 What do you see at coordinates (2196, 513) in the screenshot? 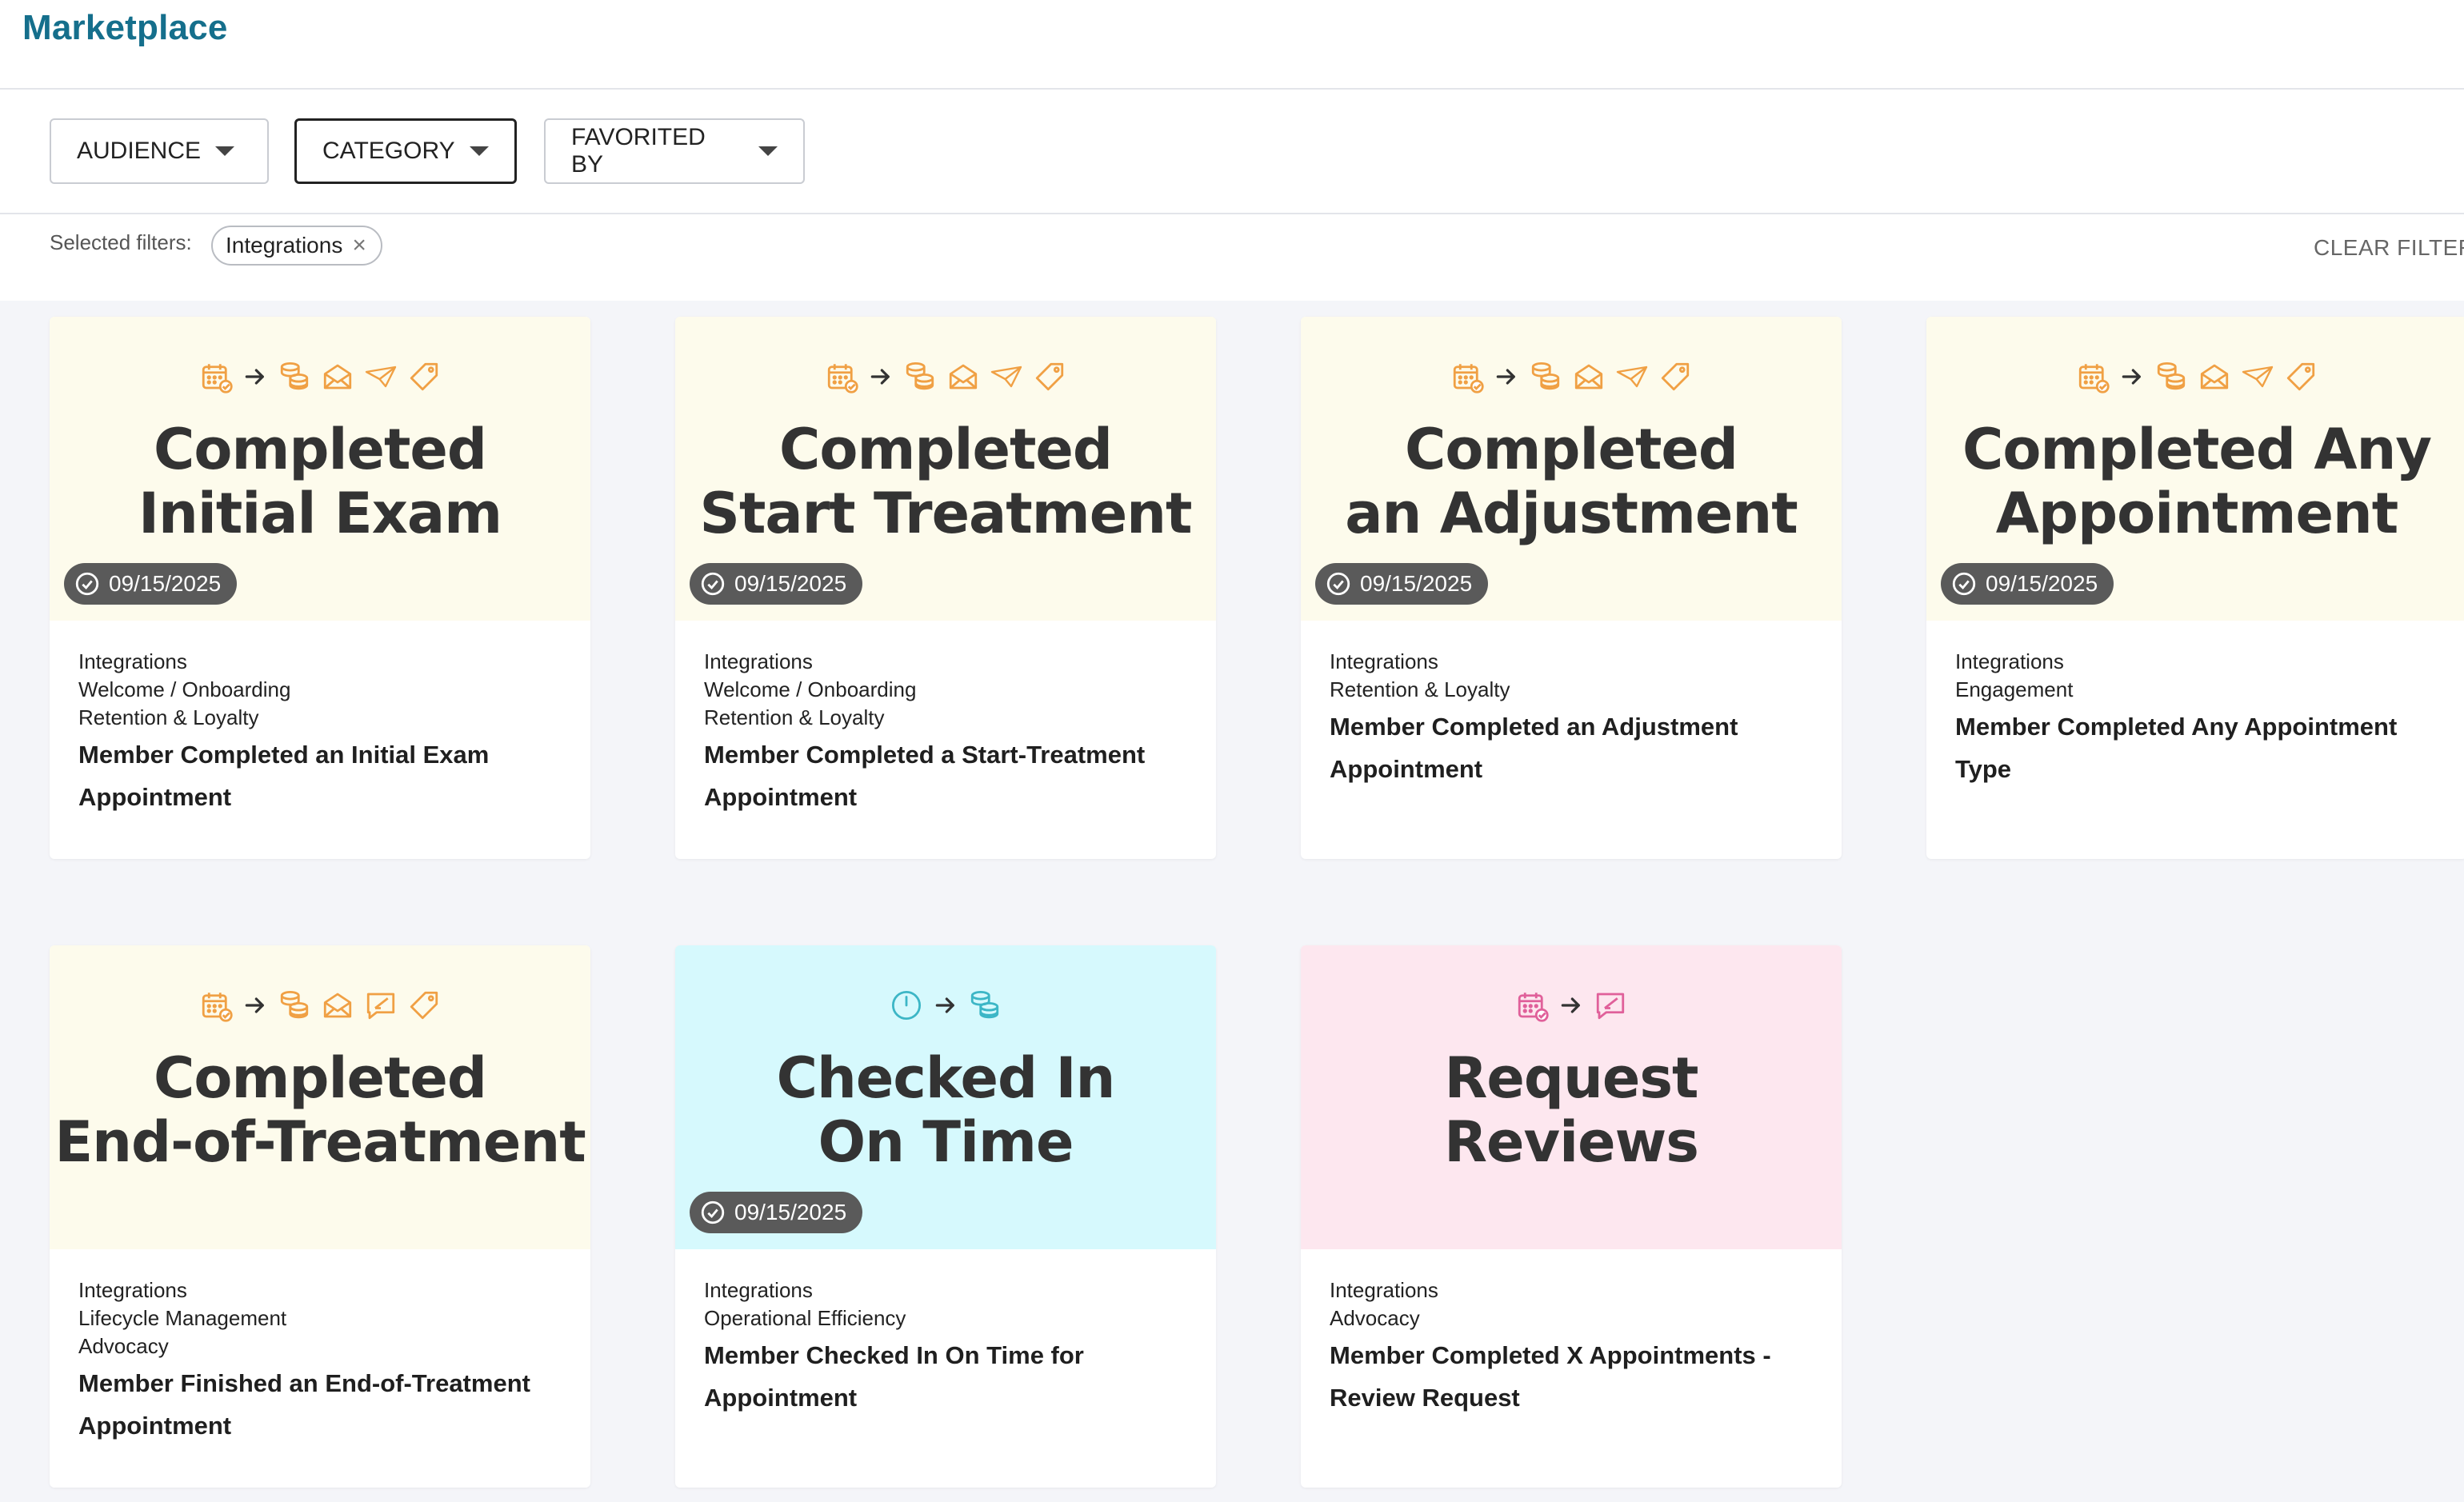
I see `card-headline-line: Appointment` at bounding box center [2196, 513].